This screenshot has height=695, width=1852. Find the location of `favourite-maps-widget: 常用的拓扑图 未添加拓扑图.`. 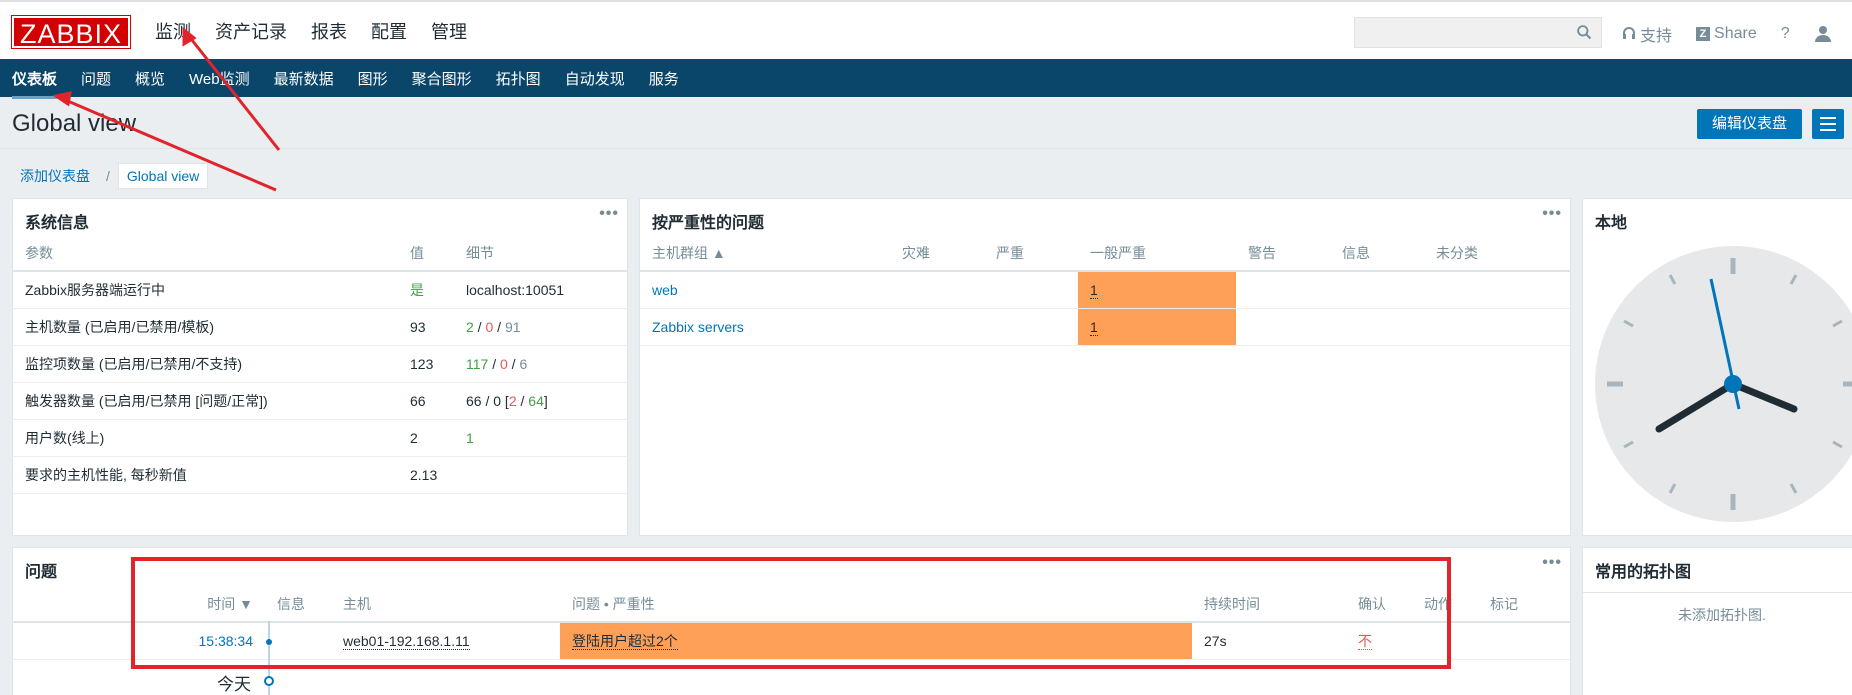

favourite-maps-widget: 常用的拓扑图 未添加拓扑图. is located at coordinates (1717, 621).